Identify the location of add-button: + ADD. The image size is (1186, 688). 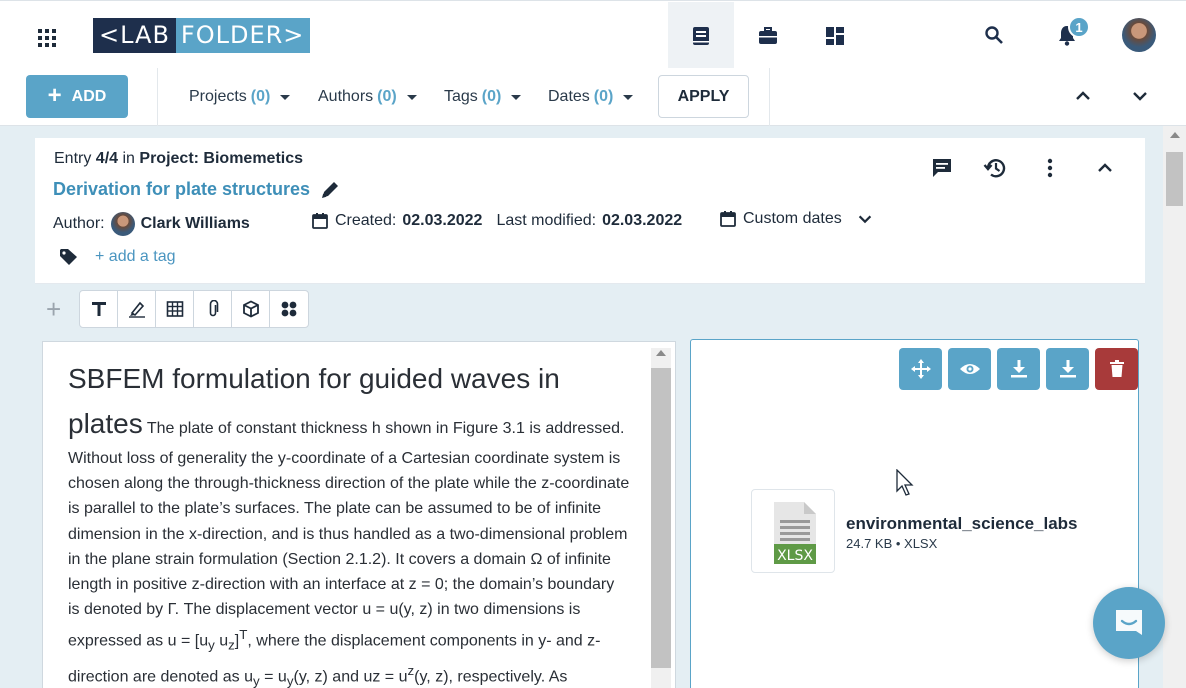
(77, 96).